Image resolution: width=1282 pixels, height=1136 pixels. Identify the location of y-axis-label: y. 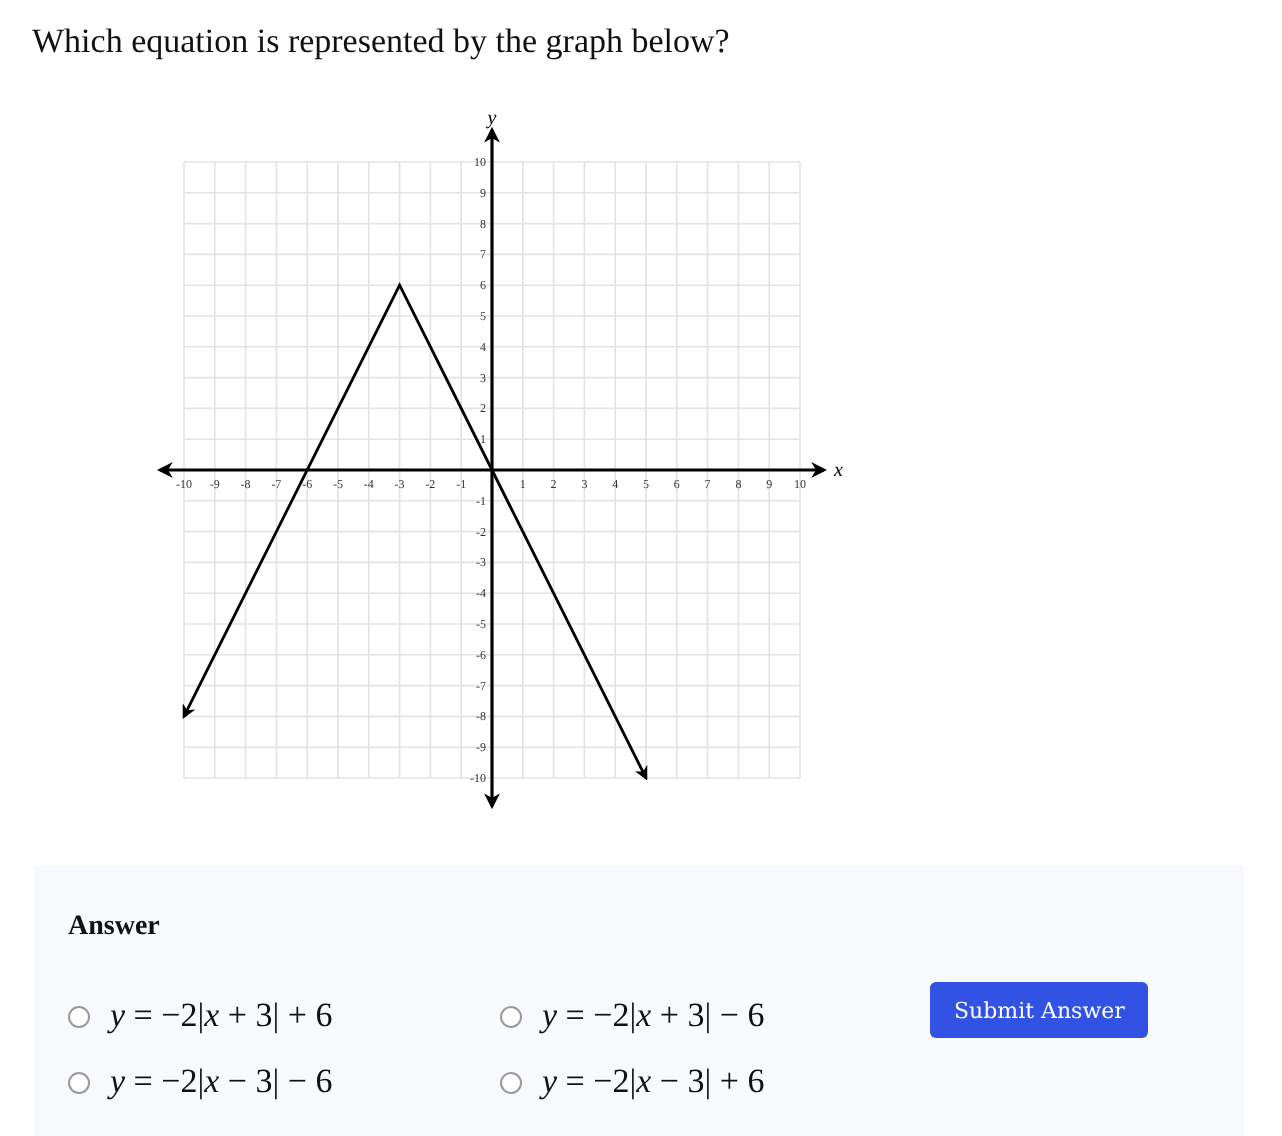
(492, 121).